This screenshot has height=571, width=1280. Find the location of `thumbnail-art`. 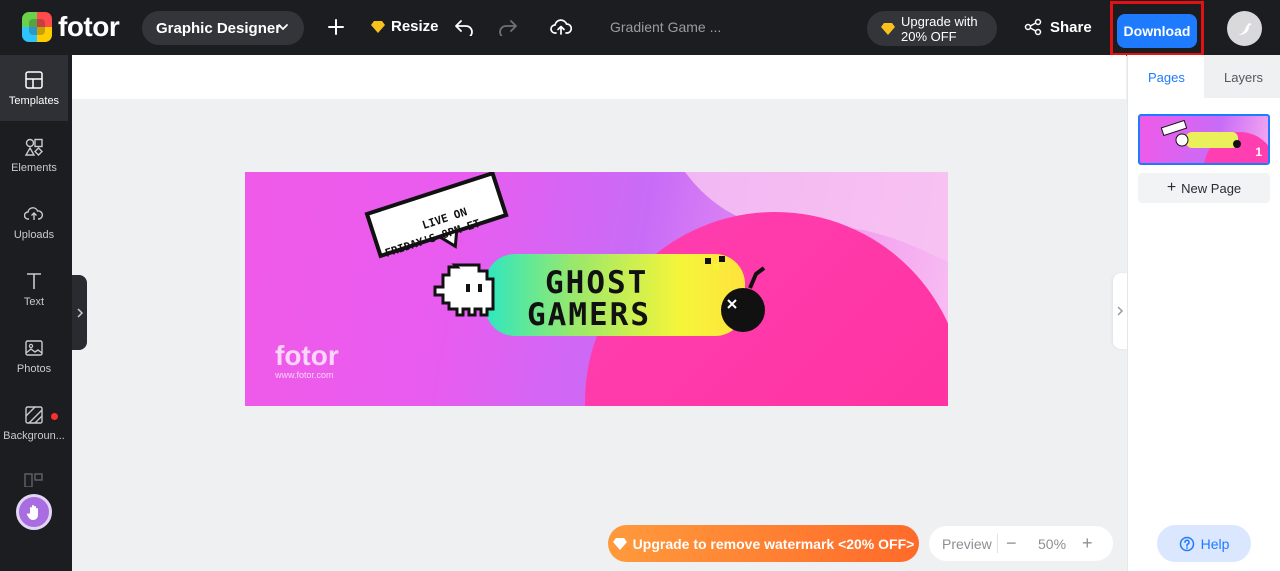

thumbnail-art is located at coordinates (1214, 141).